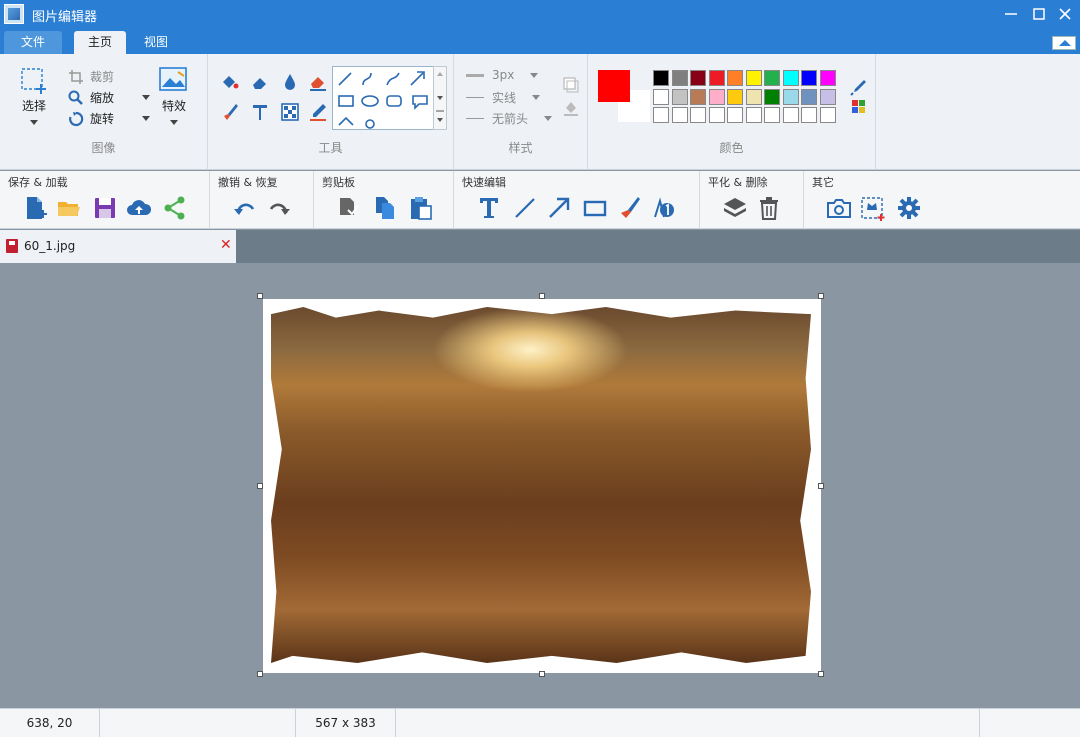 This screenshot has width=1080, height=737. What do you see at coordinates (100, 42) in the screenshot?
I see `tab-home: 主页` at bounding box center [100, 42].